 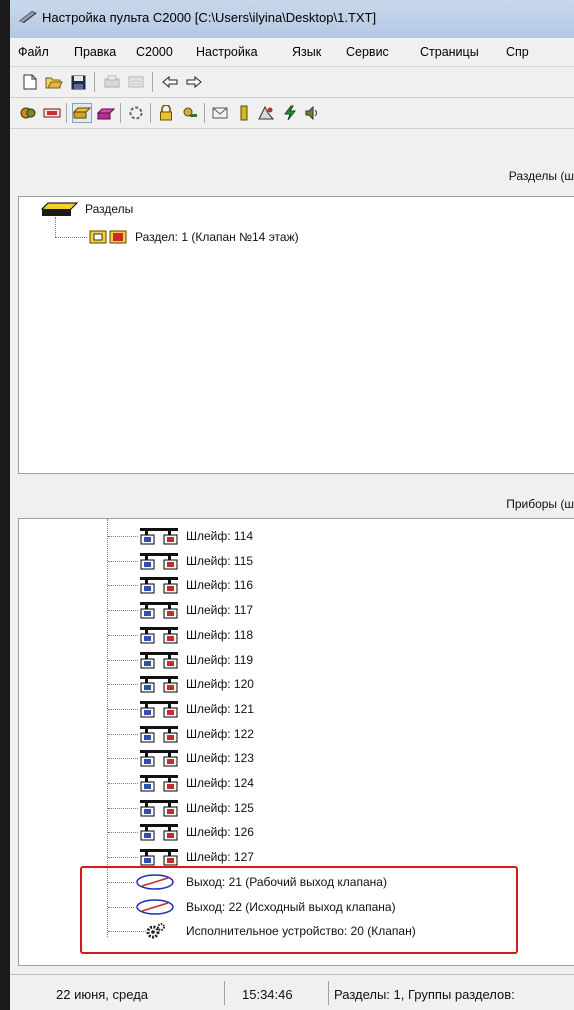 I want to click on tree-item-loop: Шлейф: 123, so click(x=196, y=758).